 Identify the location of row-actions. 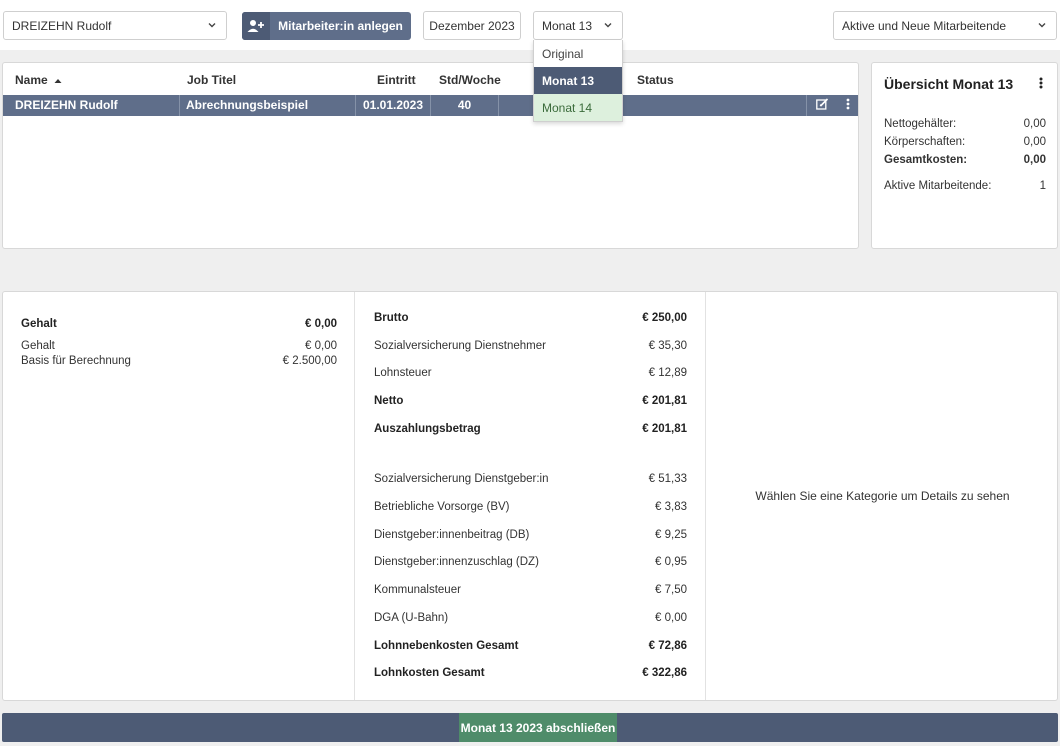
(832, 105).